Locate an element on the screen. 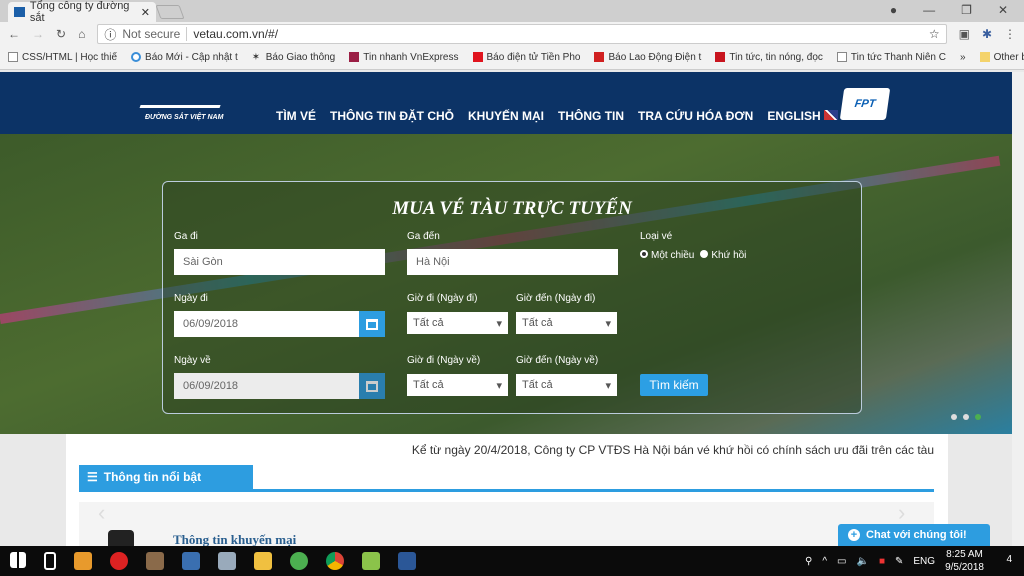 This screenshot has width=1024, height=576. unikey-icon: ■ is located at coordinates (882, 561).